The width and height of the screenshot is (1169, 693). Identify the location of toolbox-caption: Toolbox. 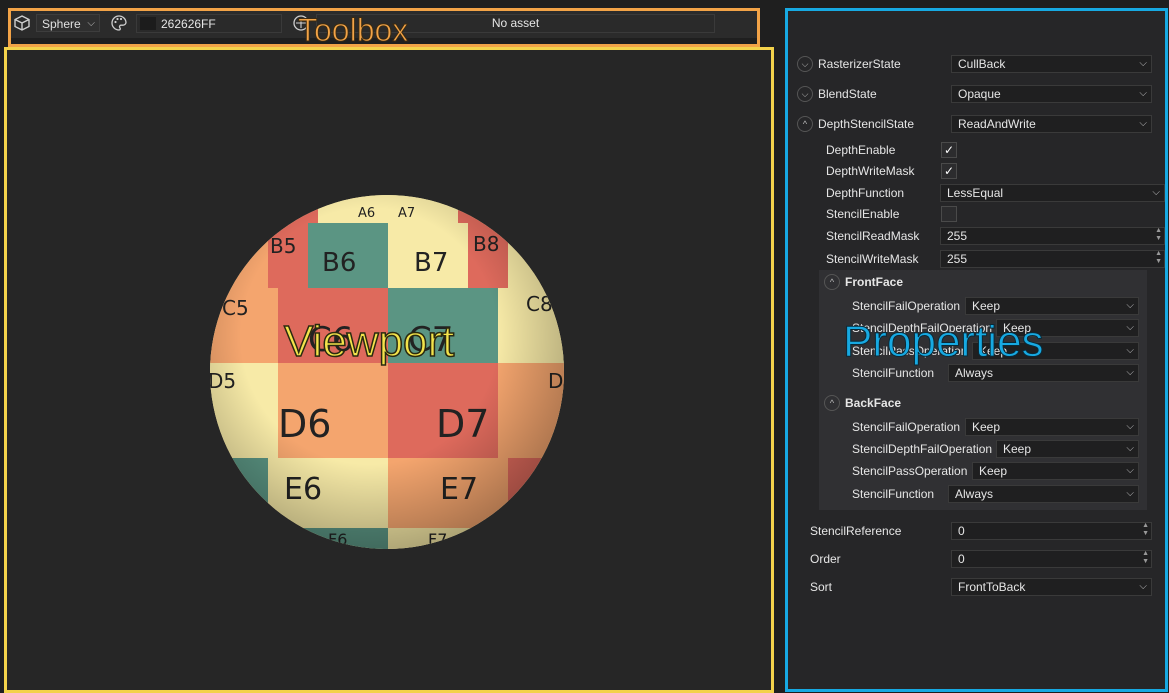
(353, 30).